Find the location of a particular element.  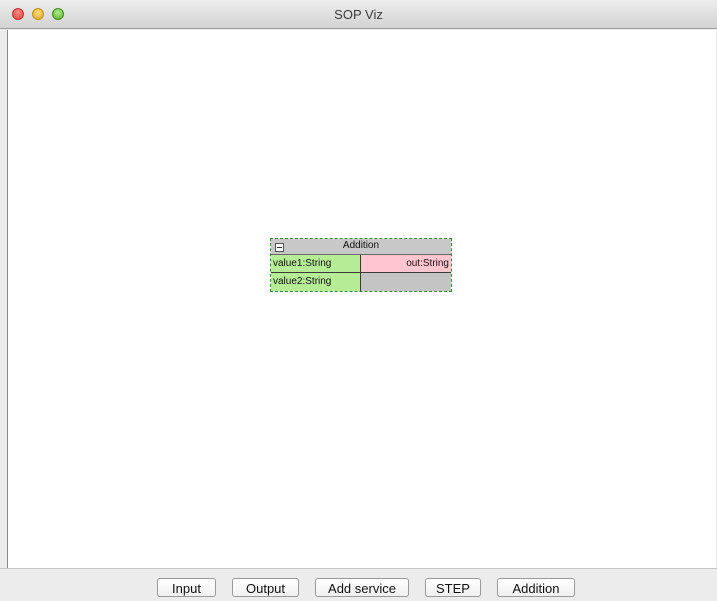

input-port-value1: value1:String is located at coordinates (316, 264).